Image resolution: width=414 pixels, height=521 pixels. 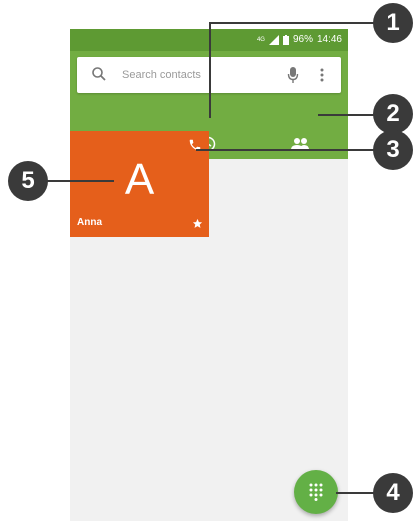 I want to click on network-type: 4G, so click(x=260, y=39).